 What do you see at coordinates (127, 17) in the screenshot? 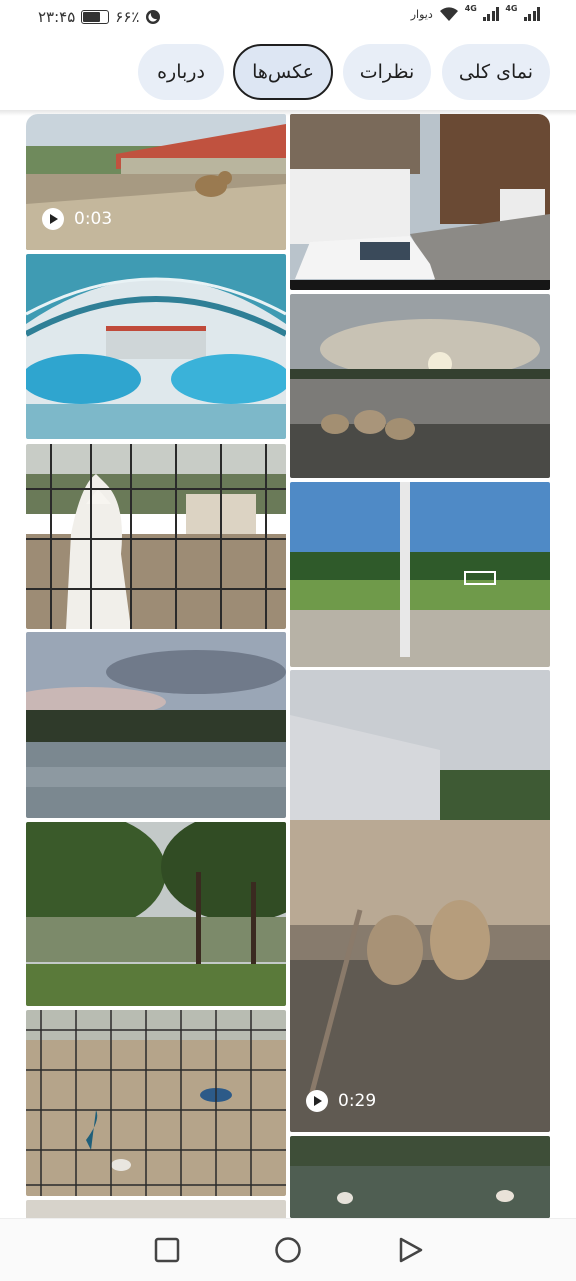
I see `battery-percent: ۶۶٪` at bounding box center [127, 17].